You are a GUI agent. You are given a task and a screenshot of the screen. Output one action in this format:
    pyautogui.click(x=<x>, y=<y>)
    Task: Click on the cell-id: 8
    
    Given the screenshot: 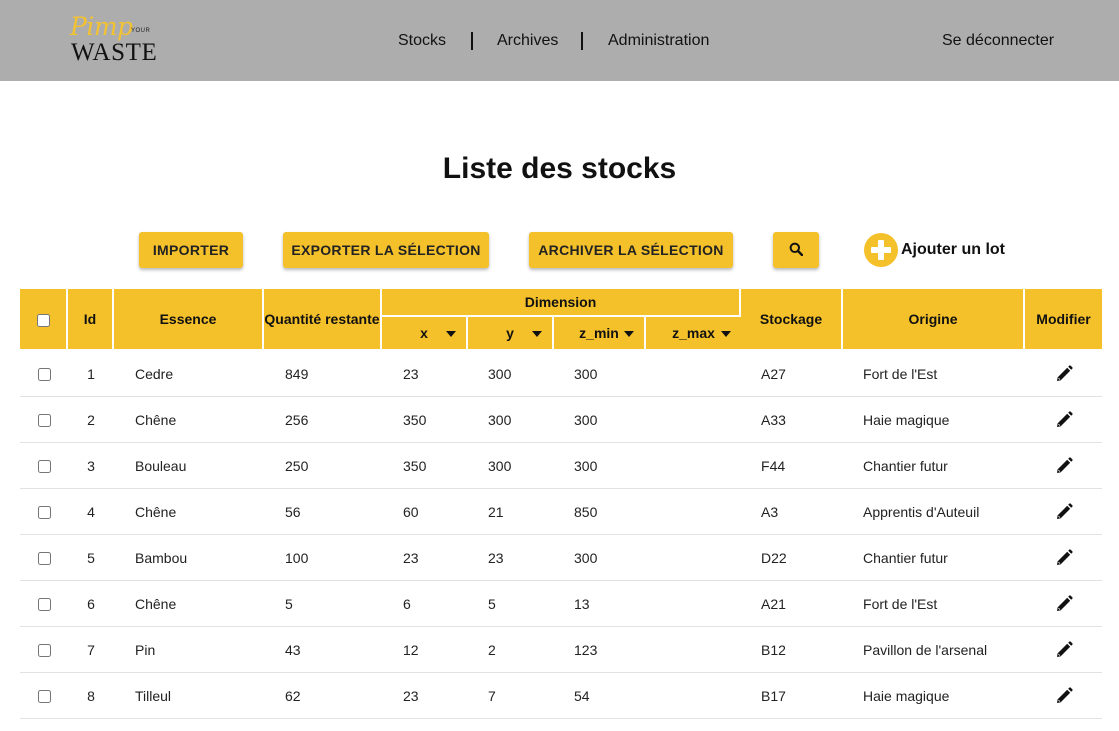 What is the action you would take?
    pyautogui.click(x=91, y=696)
    